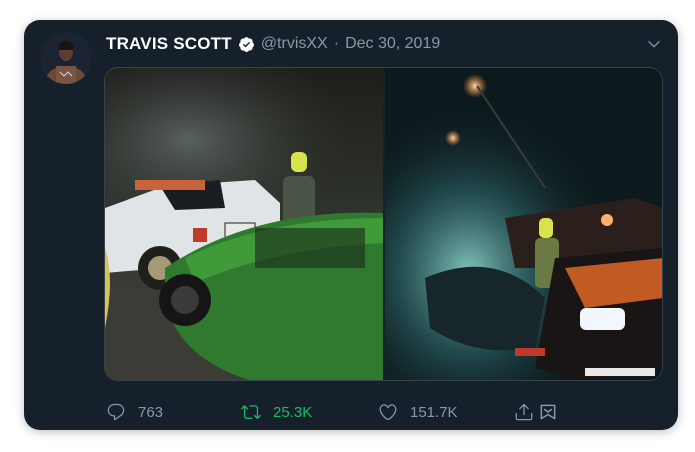 Image resolution: width=695 pixels, height=452 pixels. What do you see at coordinates (246, 44) in the screenshot?
I see `verified-badge-icon` at bounding box center [246, 44].